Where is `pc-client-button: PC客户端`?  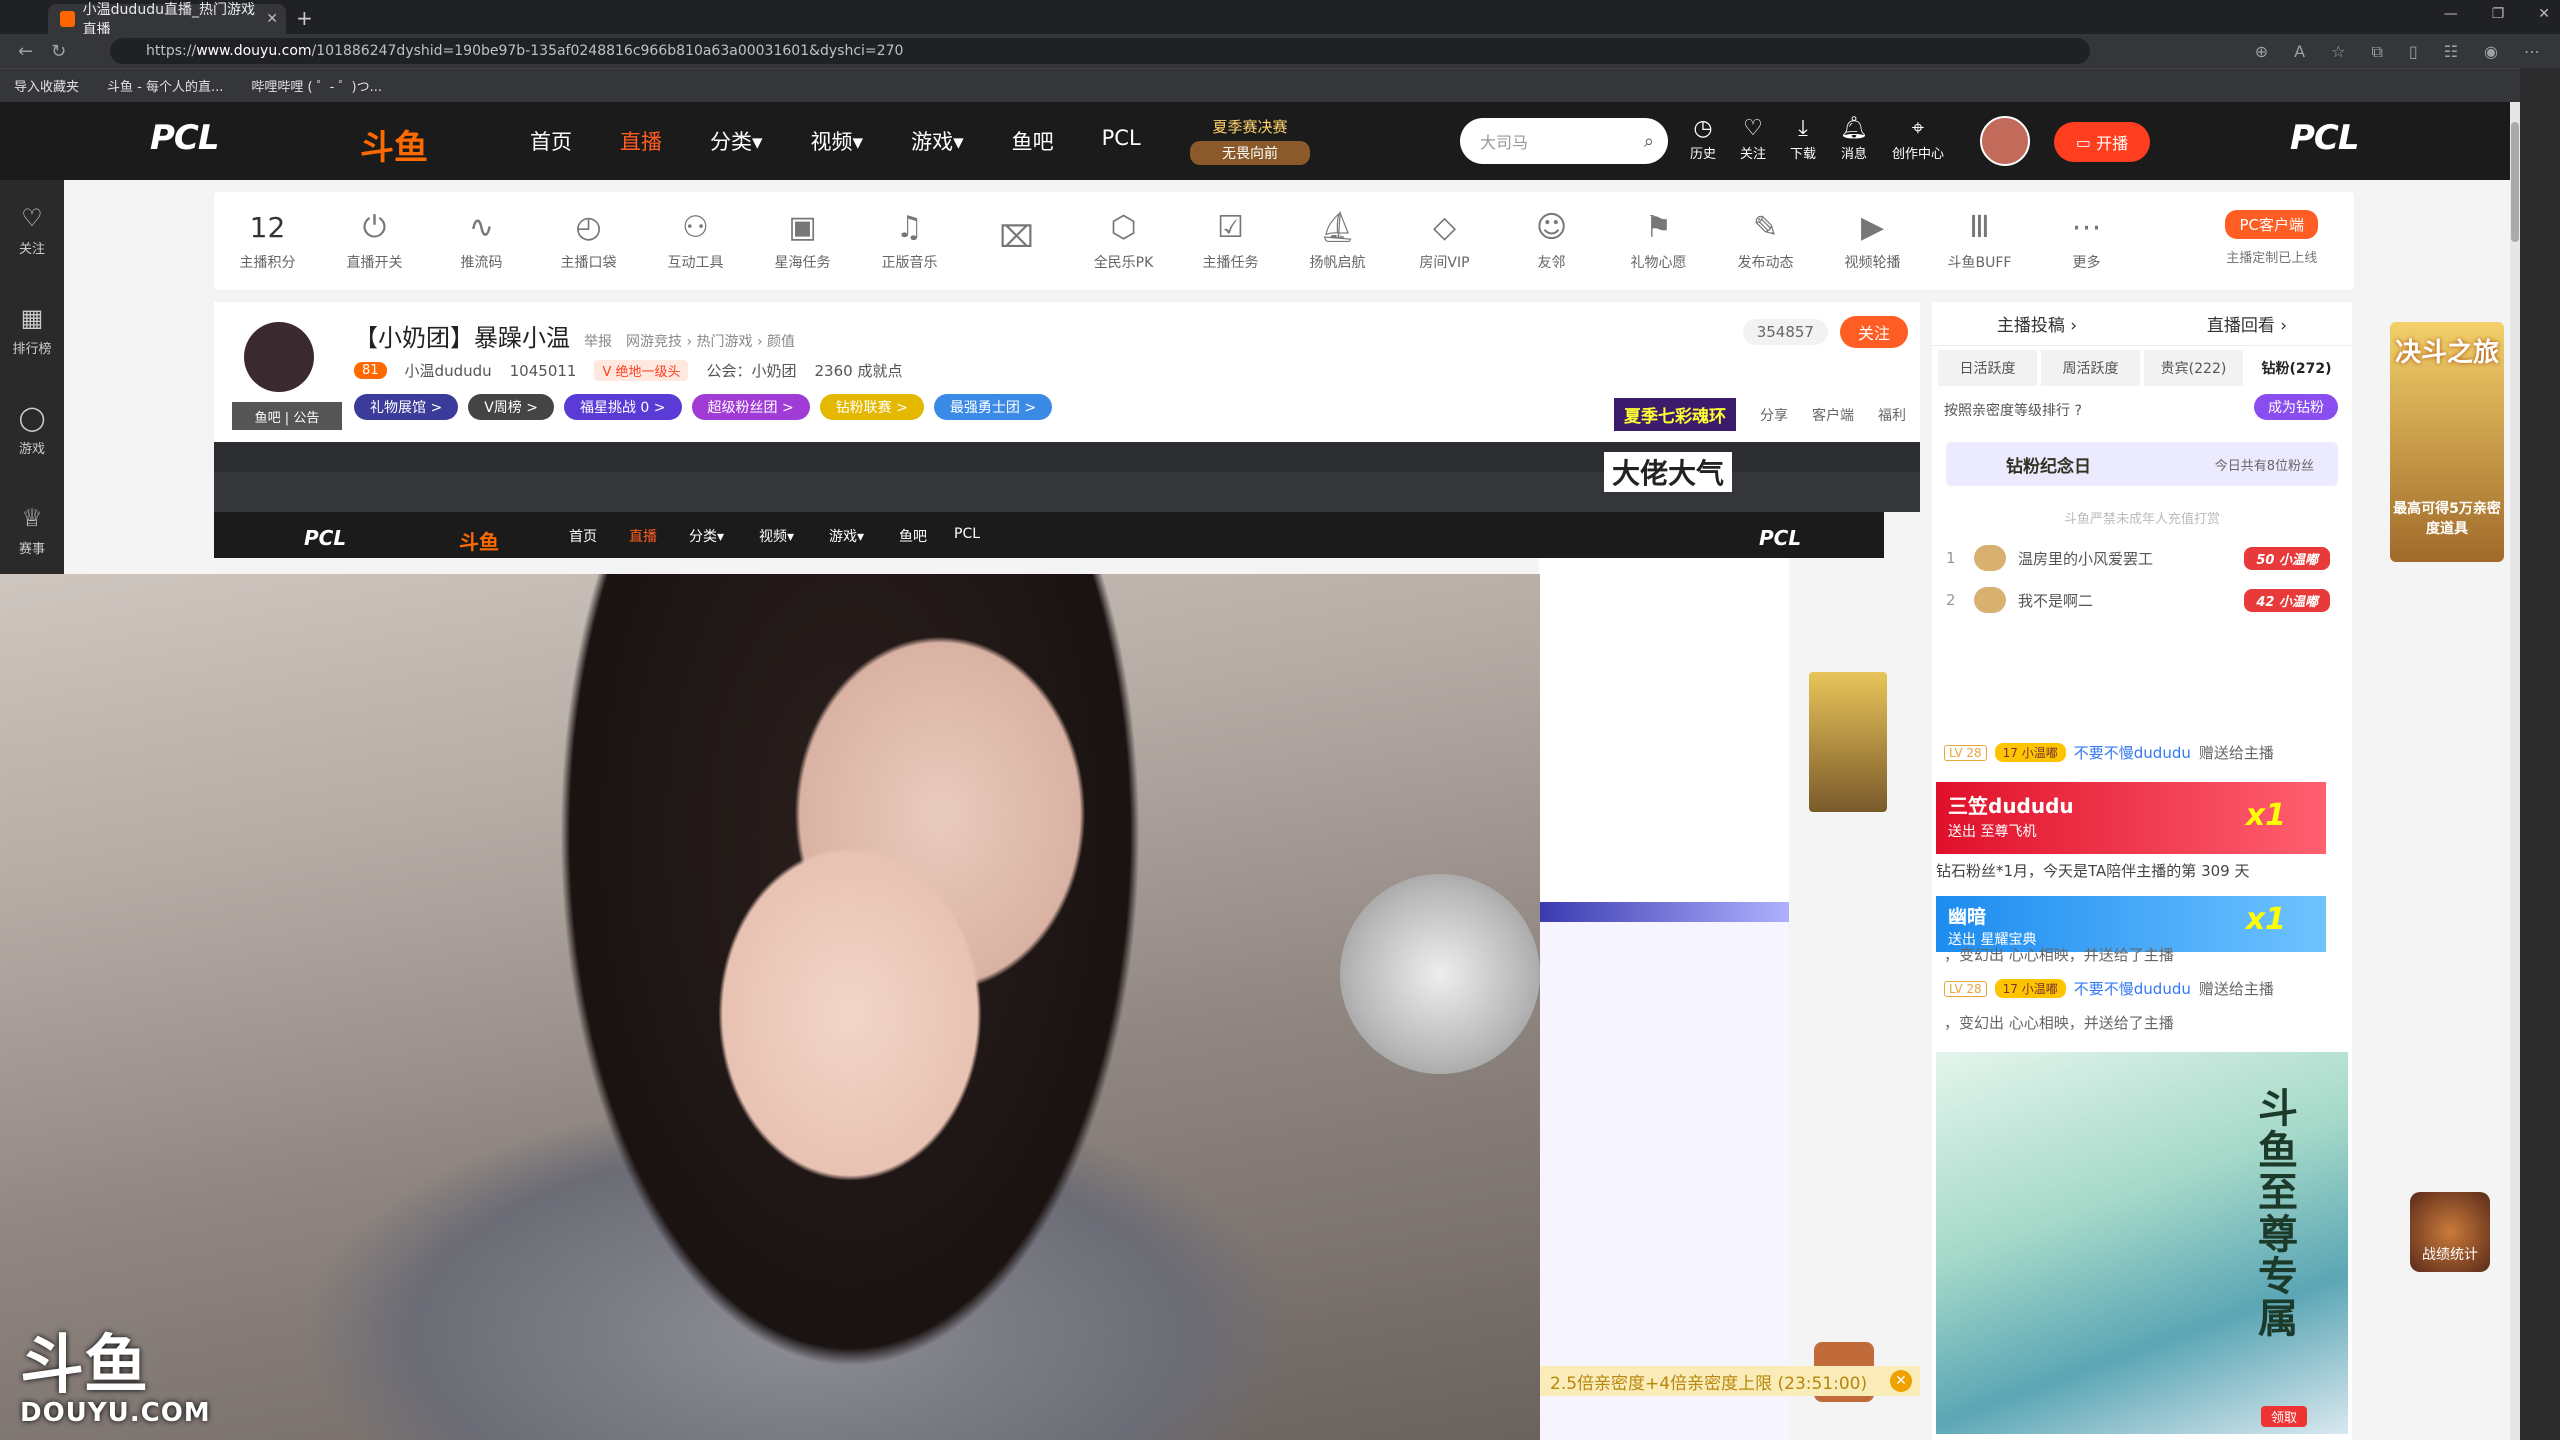
pc-client-button: PC客户端 is located at coordinates (2271, 224).